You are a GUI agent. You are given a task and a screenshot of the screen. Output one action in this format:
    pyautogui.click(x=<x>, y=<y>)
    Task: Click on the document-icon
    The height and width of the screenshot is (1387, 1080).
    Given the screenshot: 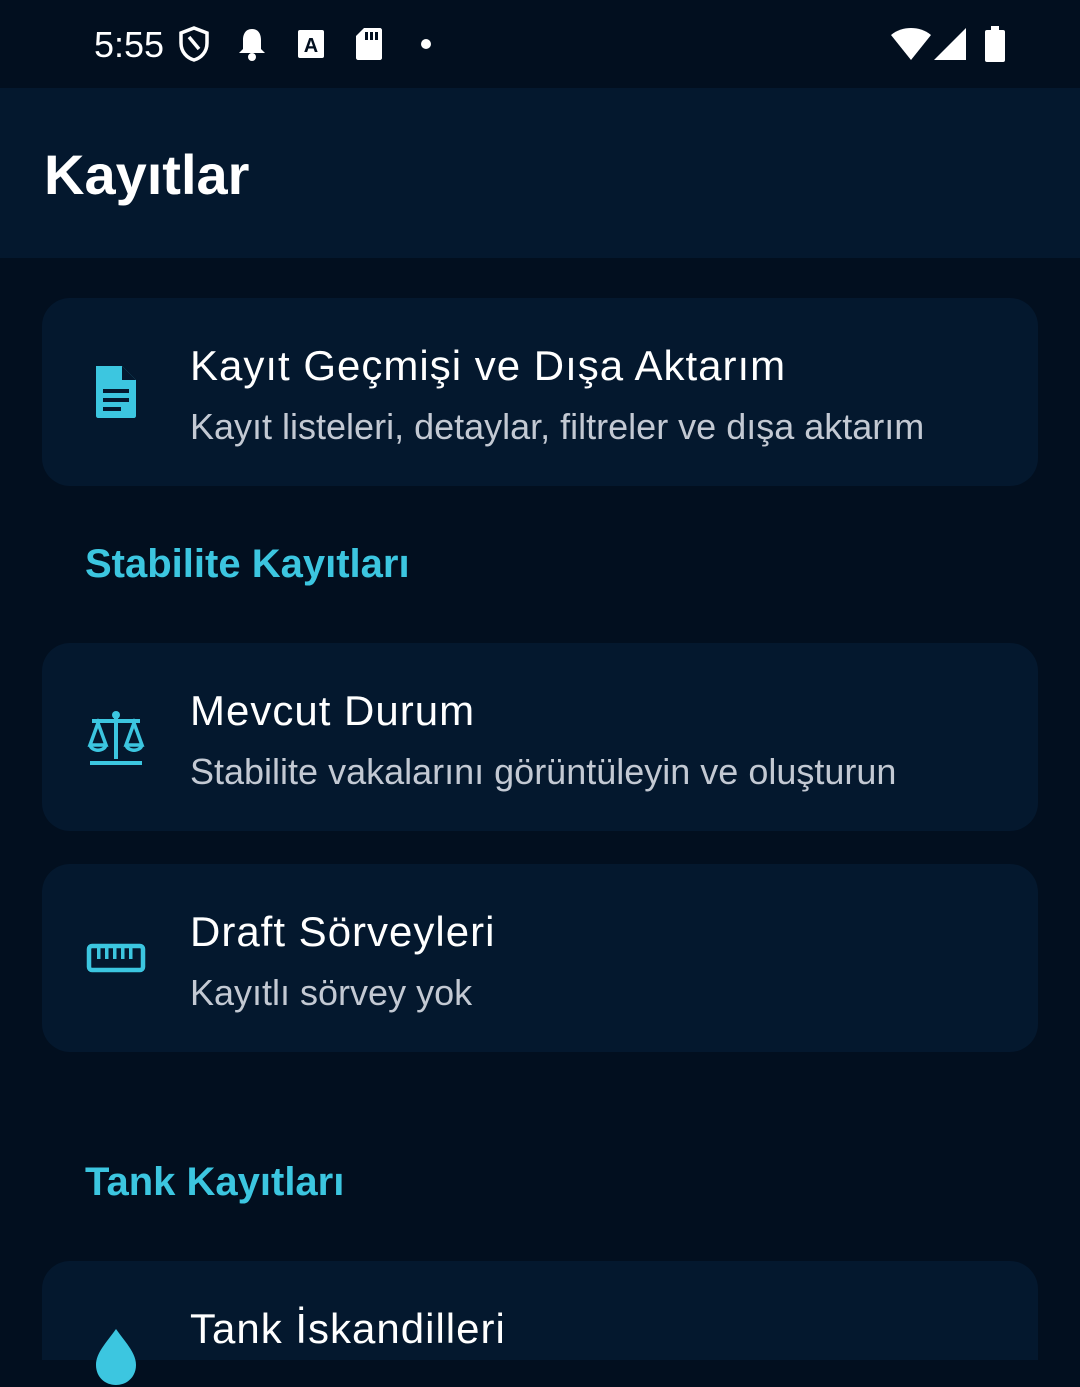 What is the action you would take?
    pyautogui.click(x=116, y=392)
    